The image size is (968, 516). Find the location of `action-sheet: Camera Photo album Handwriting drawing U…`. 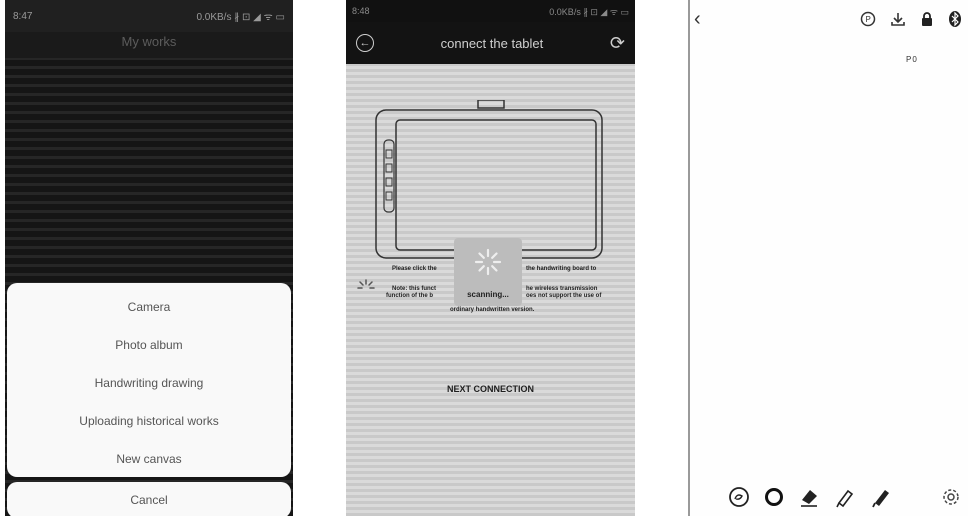

action-sheet: Camera Photo album Handwriting drawing U… is located at coordinates (149, 380).